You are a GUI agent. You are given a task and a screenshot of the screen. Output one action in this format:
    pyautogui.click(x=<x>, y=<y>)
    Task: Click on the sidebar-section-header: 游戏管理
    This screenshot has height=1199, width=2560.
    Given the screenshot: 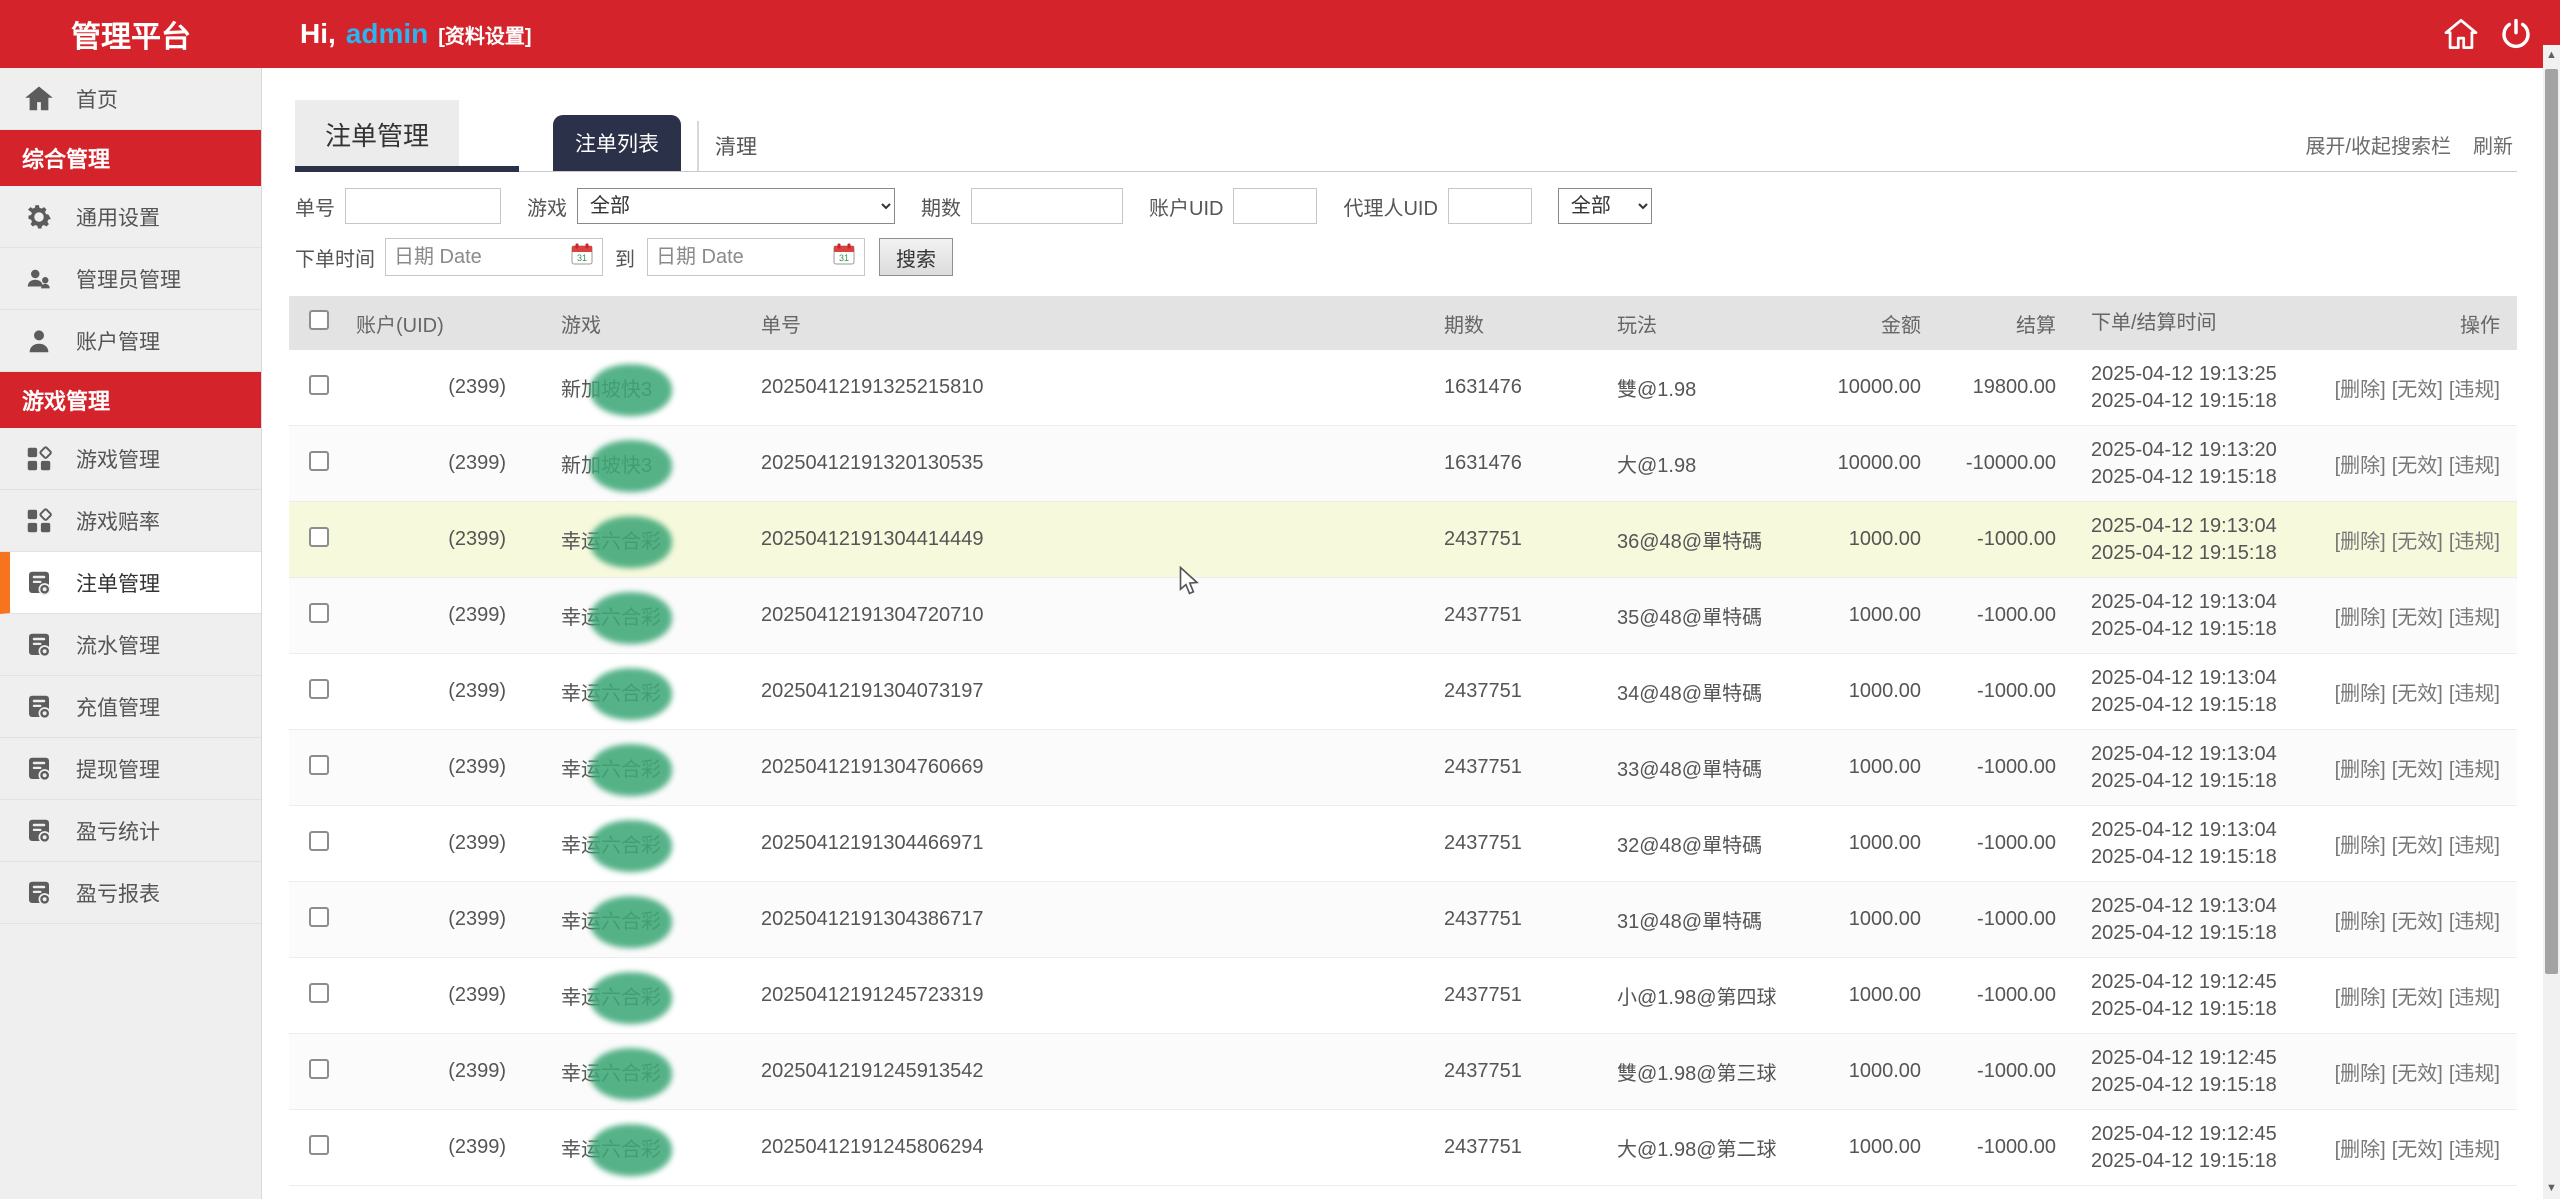 What is the action you would take?
    pyautogui.click(x=130, y=400)
    